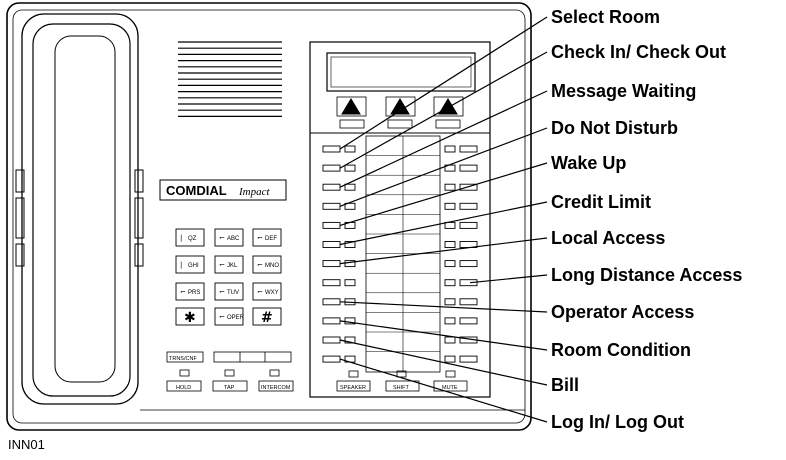 The width and height of the screenshot is (786, 460). I want to click on keypad-key-oper: ⌐ OPER, so click(229, 316).